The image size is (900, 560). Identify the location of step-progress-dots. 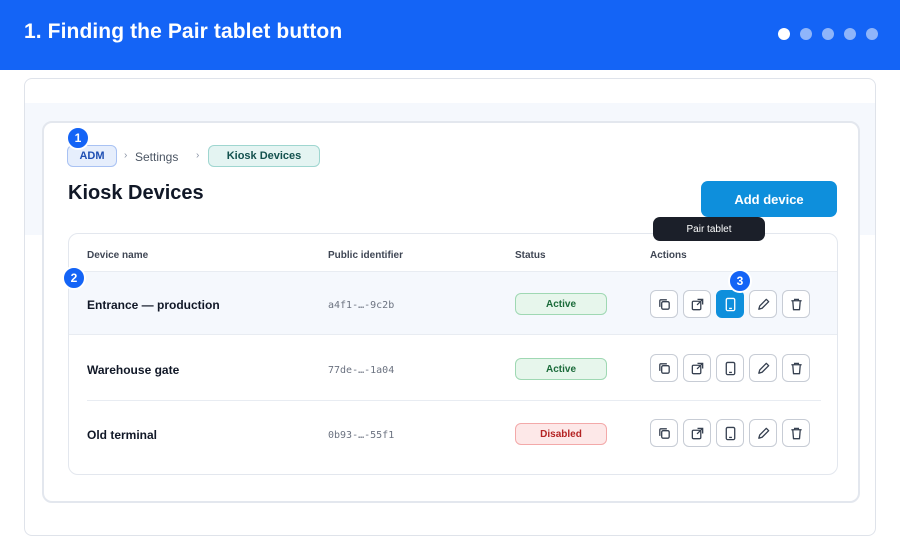
(828, 34).